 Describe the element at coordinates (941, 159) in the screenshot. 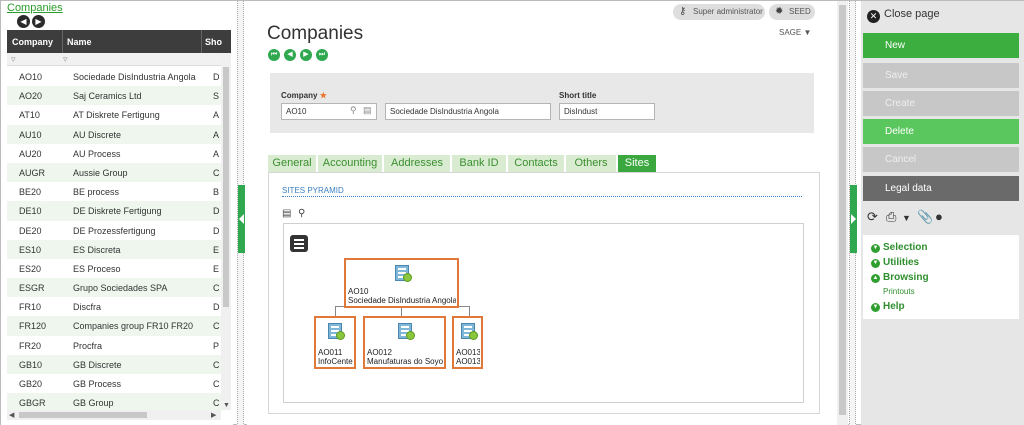

I see `cancel-button: Cancel` at that location.